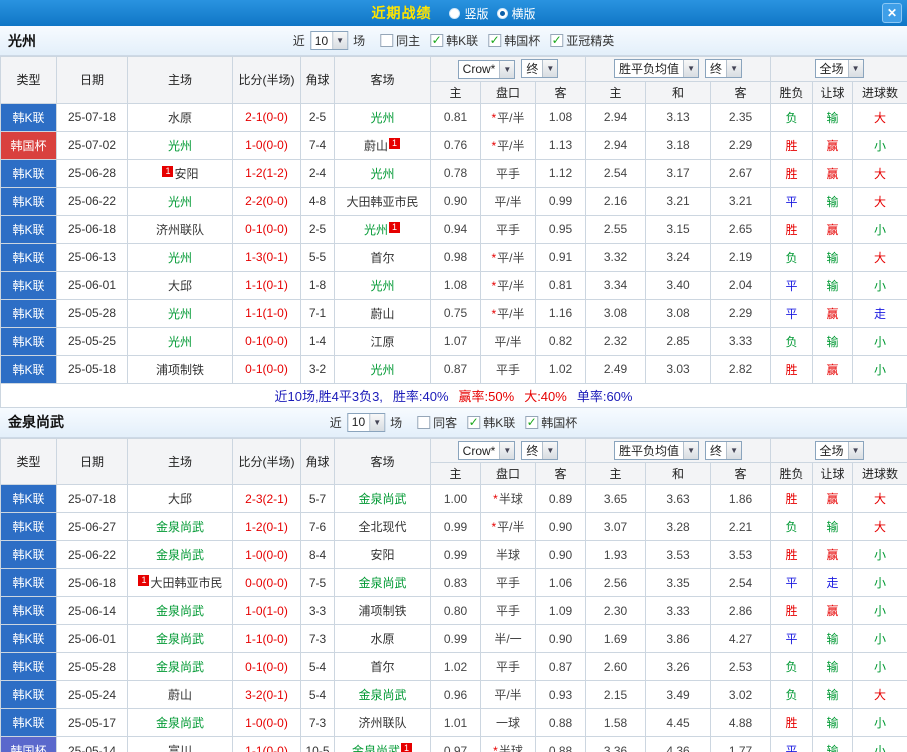  What do you see at coordinates (678, 473) in the screenshot?
I see `subcol-europe-draw: 和` at bounding box center [678, 473].